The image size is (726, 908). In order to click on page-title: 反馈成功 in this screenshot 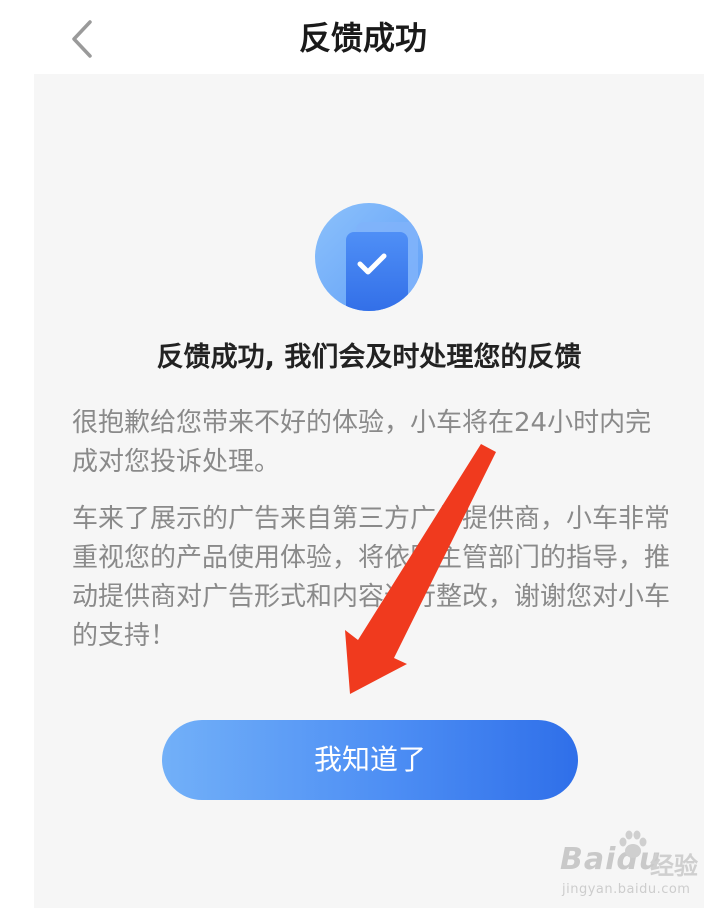, I will do `click(362, 38)`.